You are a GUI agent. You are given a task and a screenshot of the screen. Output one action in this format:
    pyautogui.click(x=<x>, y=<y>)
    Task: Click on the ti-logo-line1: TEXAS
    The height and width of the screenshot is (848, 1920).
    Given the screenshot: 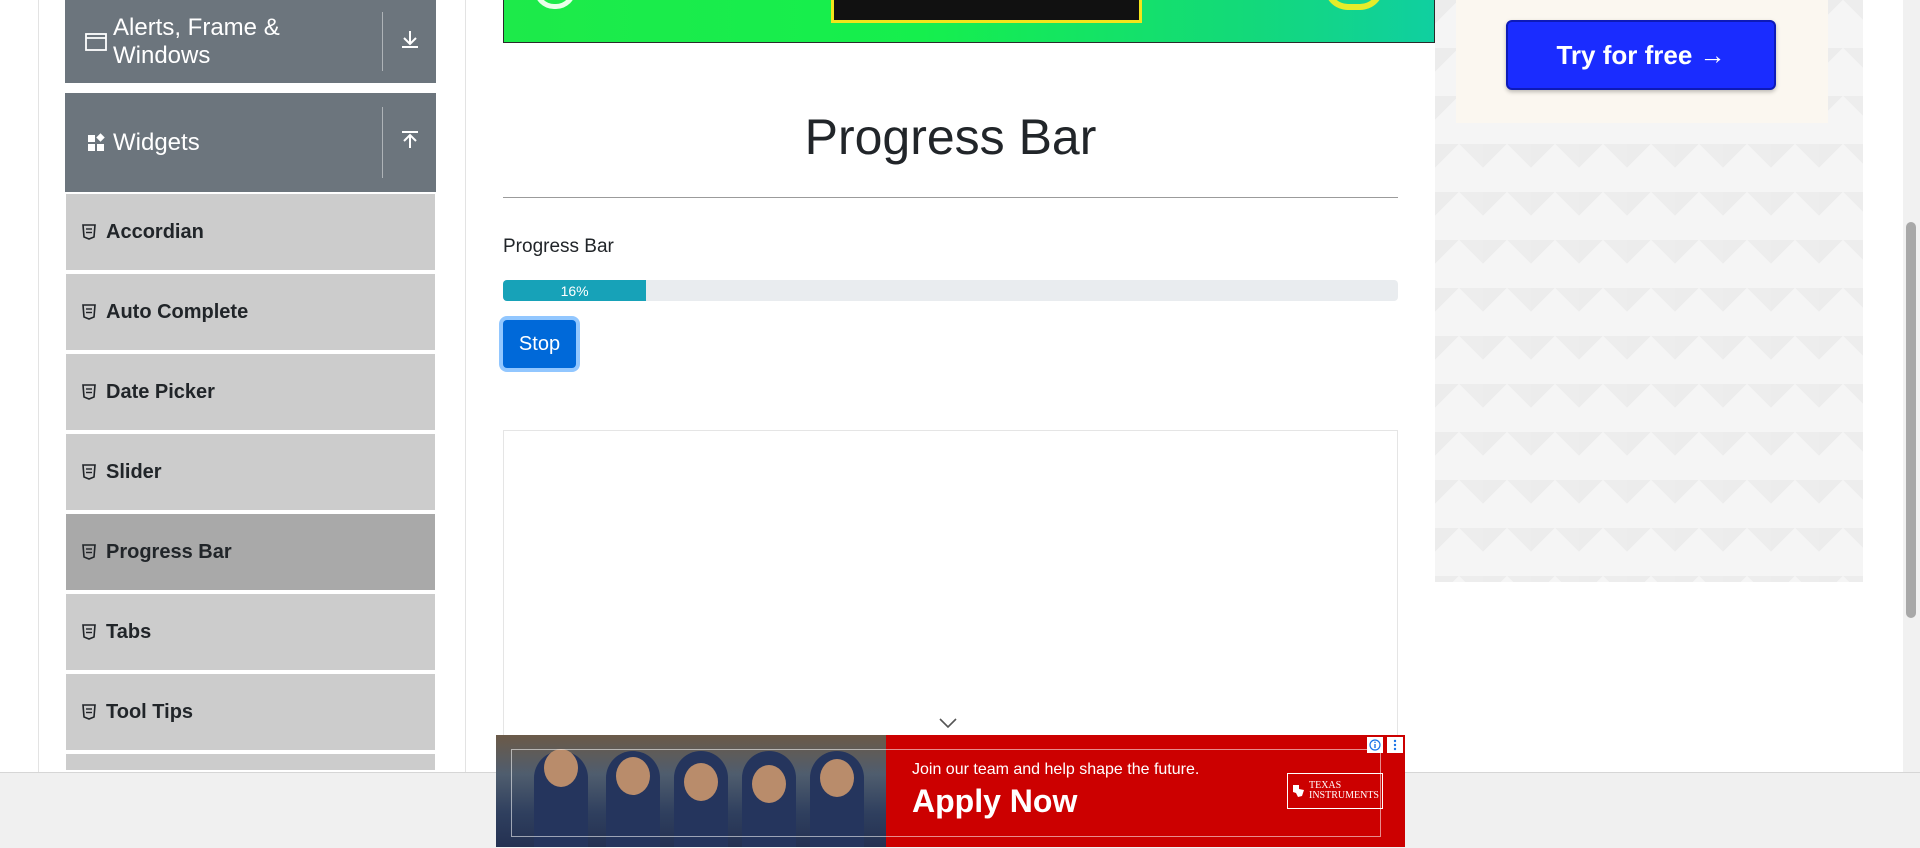 What is the action you would take?
    pyautogui.click(x=1325, y=785)
    